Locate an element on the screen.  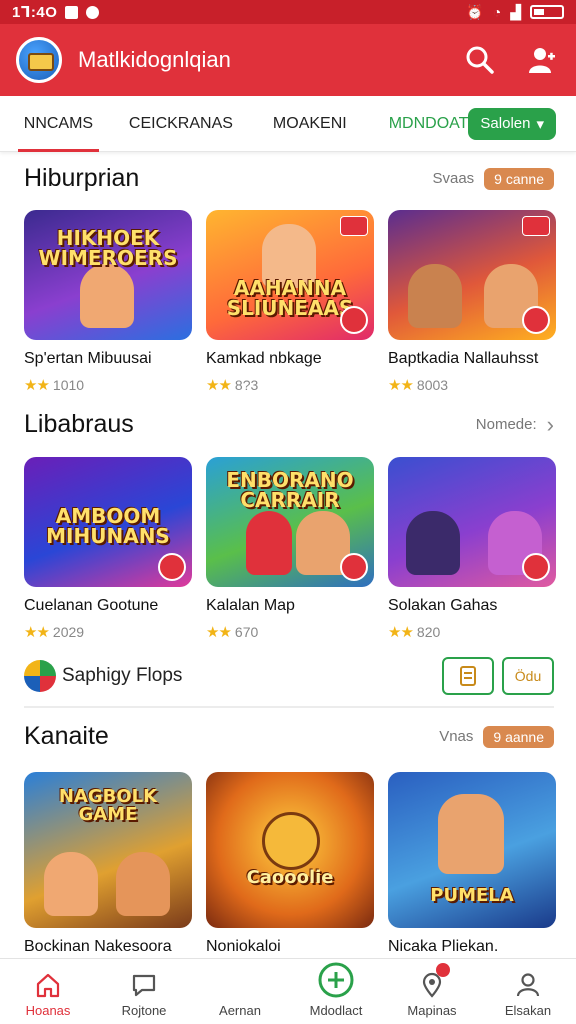
chevron-down-icon: ▾ is located at coordinates (540, 124).